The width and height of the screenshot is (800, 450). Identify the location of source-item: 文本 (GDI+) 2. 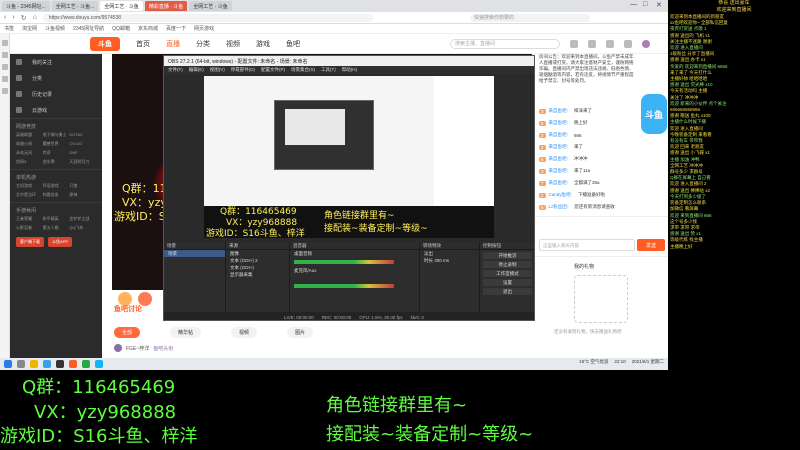
(257, 260).